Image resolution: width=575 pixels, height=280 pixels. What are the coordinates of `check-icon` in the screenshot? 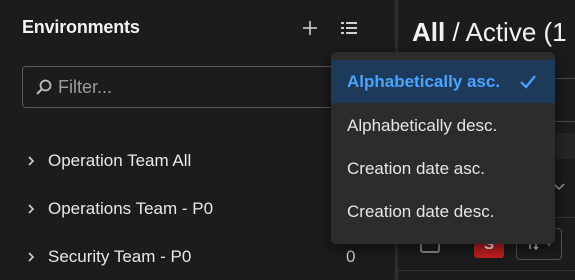 It's located at (528, 82).